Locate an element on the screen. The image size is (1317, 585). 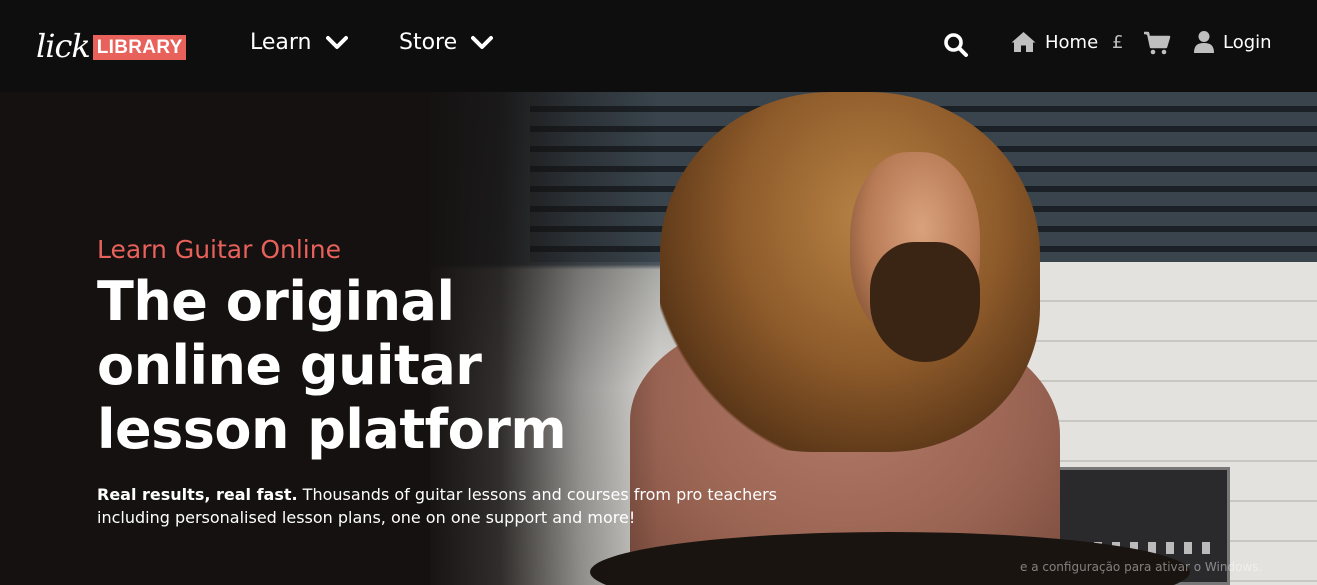
user-icon is located at coordinates (1204, 42).